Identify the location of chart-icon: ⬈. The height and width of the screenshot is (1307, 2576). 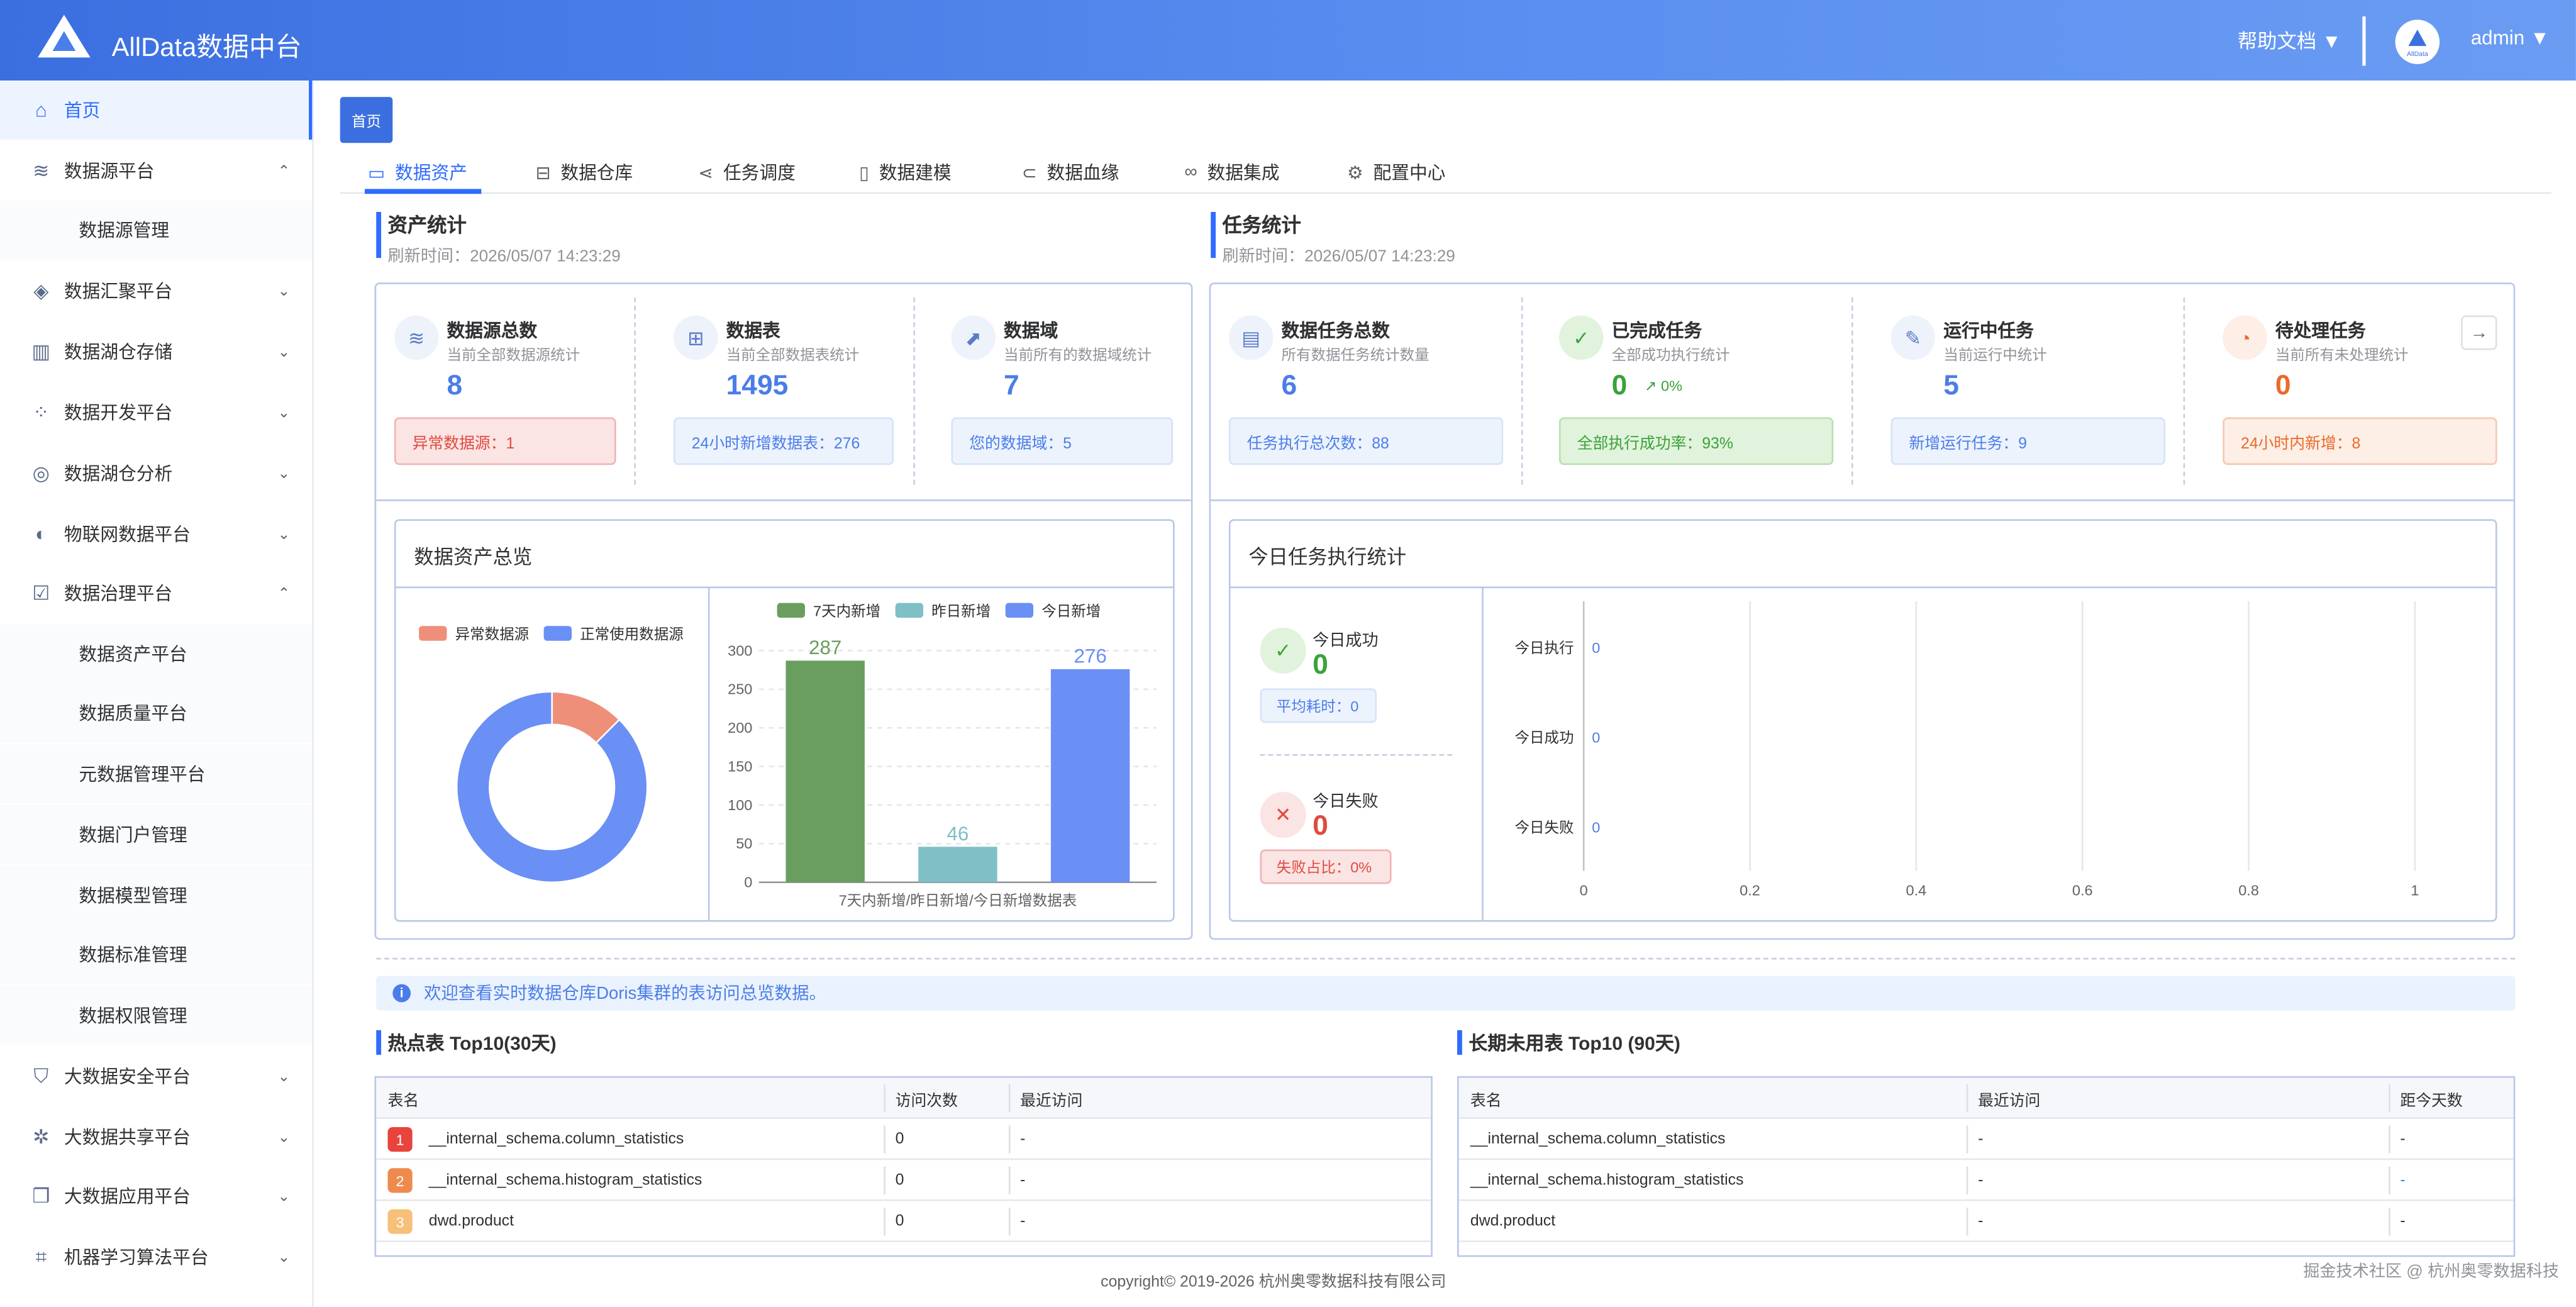
(973, 337).